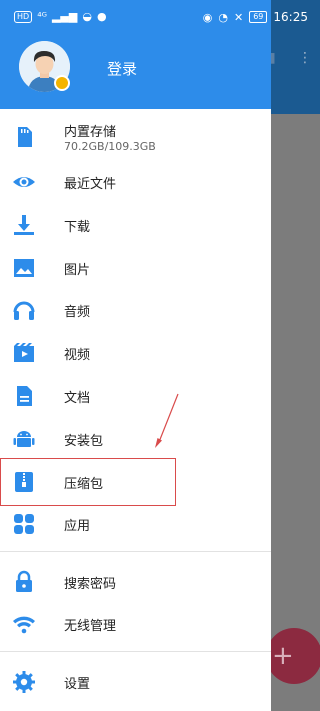 The height and width of the screenshot is (711, 320). I want to click on video-icon, so click(24, 352).